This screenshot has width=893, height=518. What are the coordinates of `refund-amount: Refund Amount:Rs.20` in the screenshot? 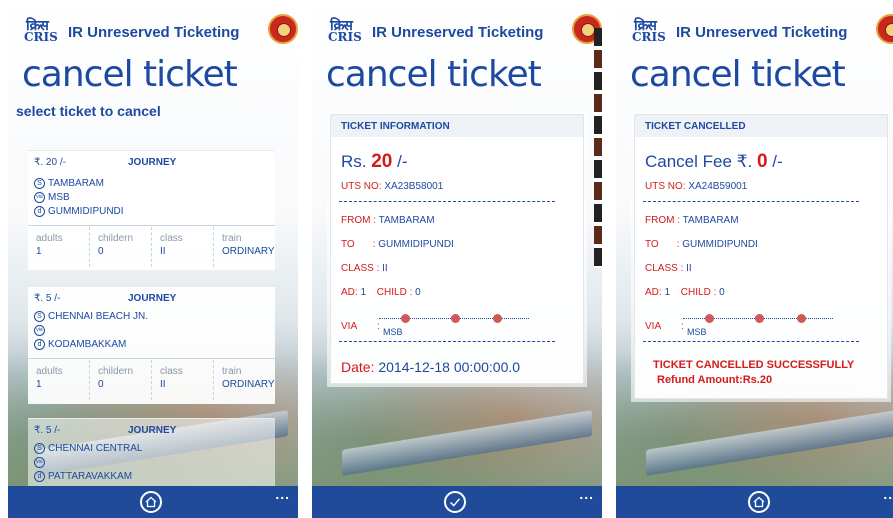 It's located at (715, 380).